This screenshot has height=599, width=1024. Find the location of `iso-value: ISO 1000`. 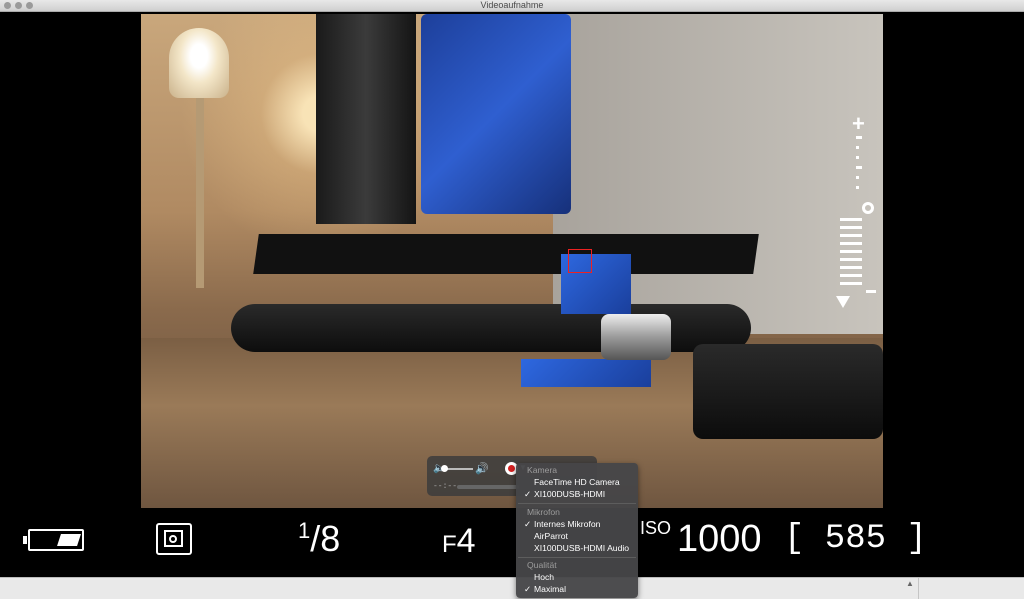

iso-value: ISO 1000 is located at coordinates (701, 539).